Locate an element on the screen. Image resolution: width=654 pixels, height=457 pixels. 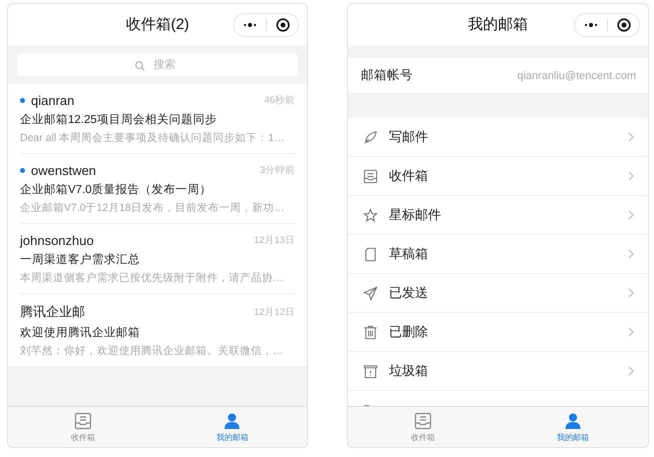
document-icon is located at coordinates (370, 254).